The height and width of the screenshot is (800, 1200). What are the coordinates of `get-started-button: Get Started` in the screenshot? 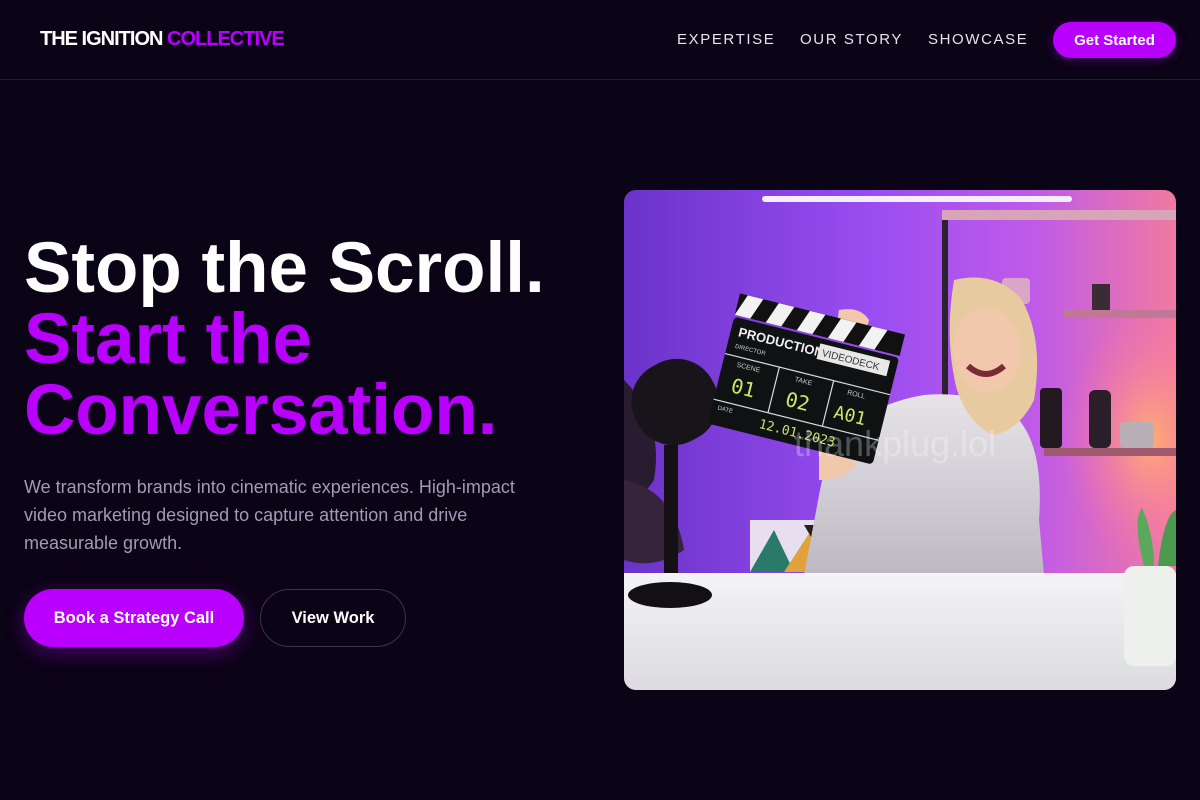 It's located at (1114, 40).